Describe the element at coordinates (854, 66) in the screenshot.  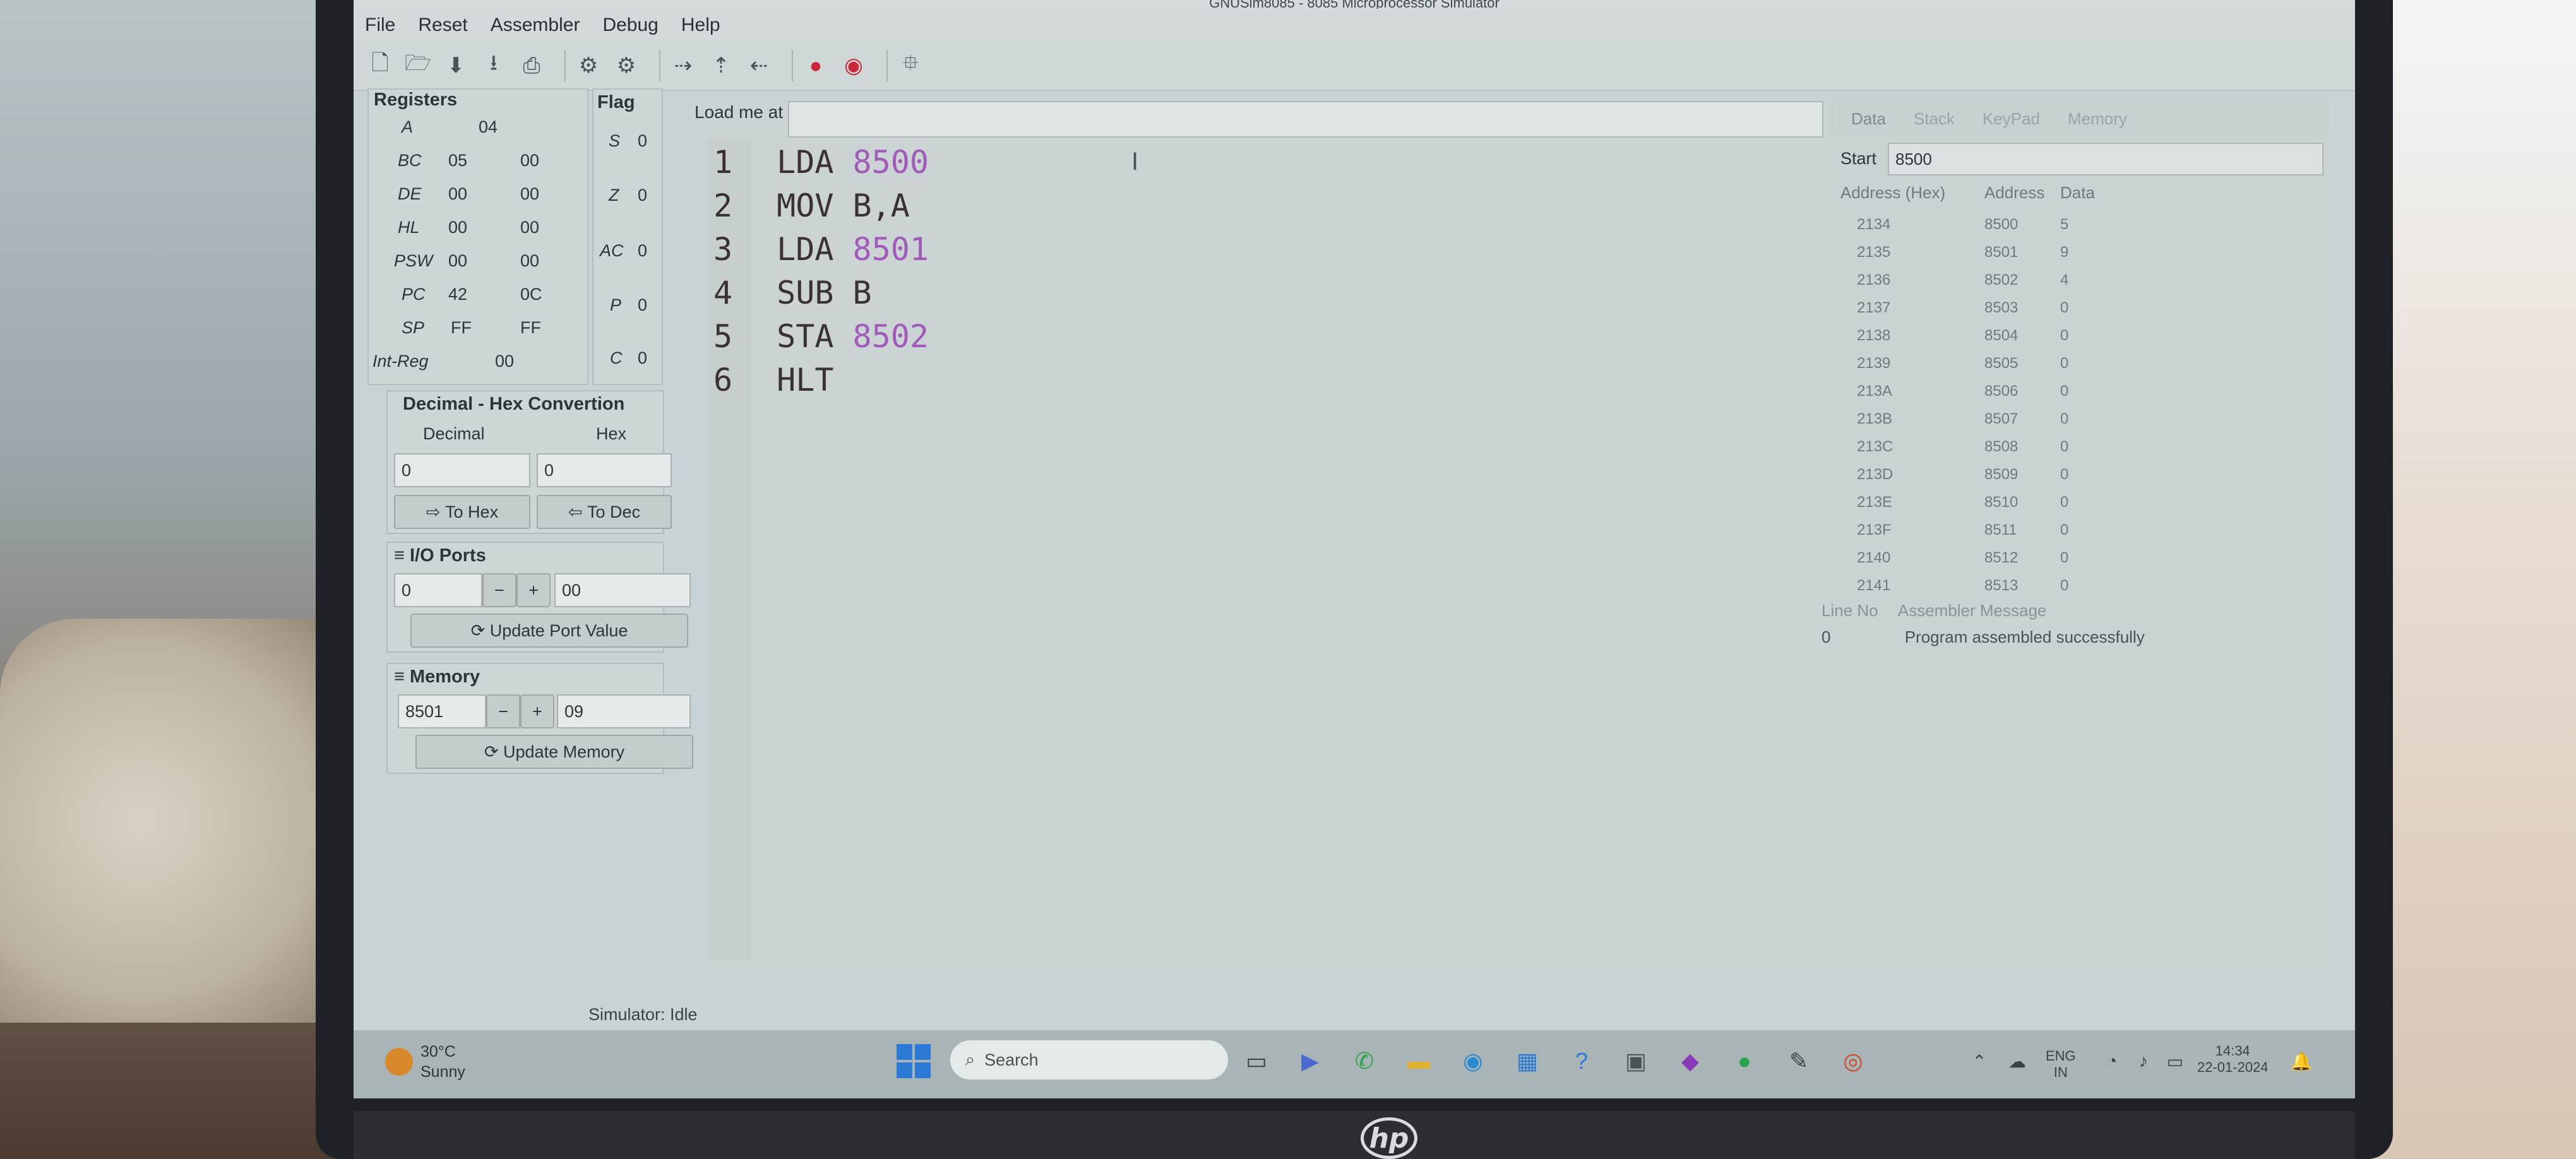
I see `clear-breakpoints-icon: ◉` at that location.